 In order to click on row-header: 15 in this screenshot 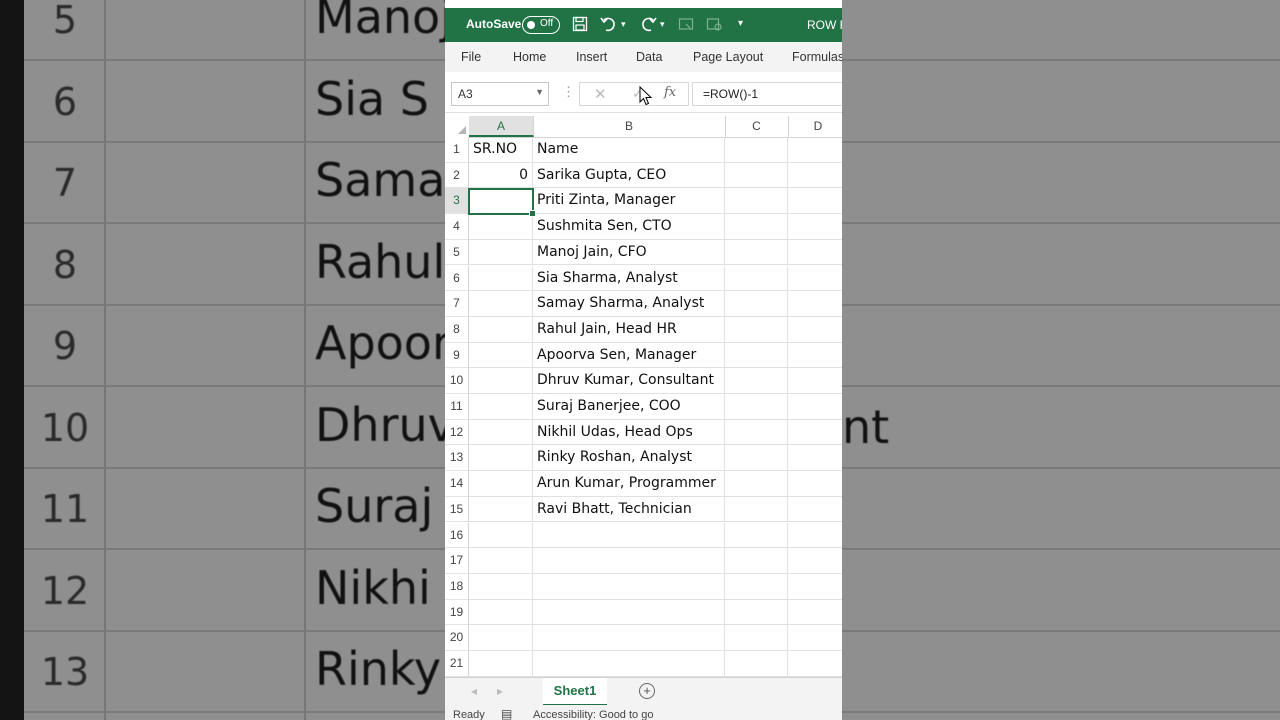, I will do `click(457, 509)`.